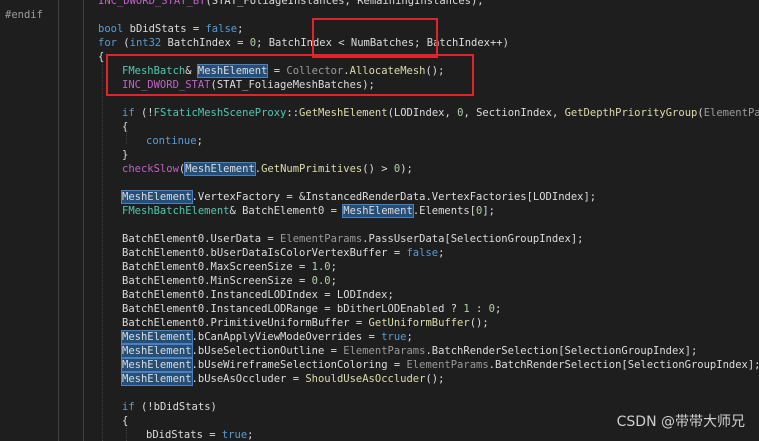  I want to click on code-token: GetNumPrimitives, so click(312, 169).